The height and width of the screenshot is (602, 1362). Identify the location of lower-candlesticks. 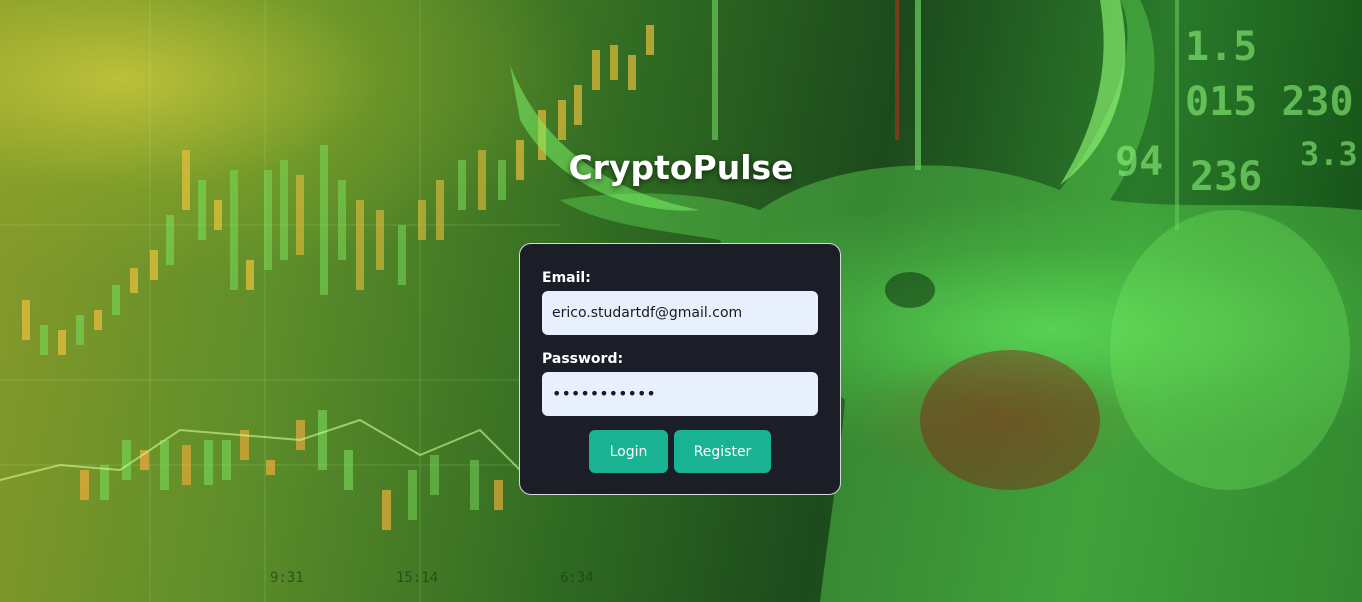
(291, 470).